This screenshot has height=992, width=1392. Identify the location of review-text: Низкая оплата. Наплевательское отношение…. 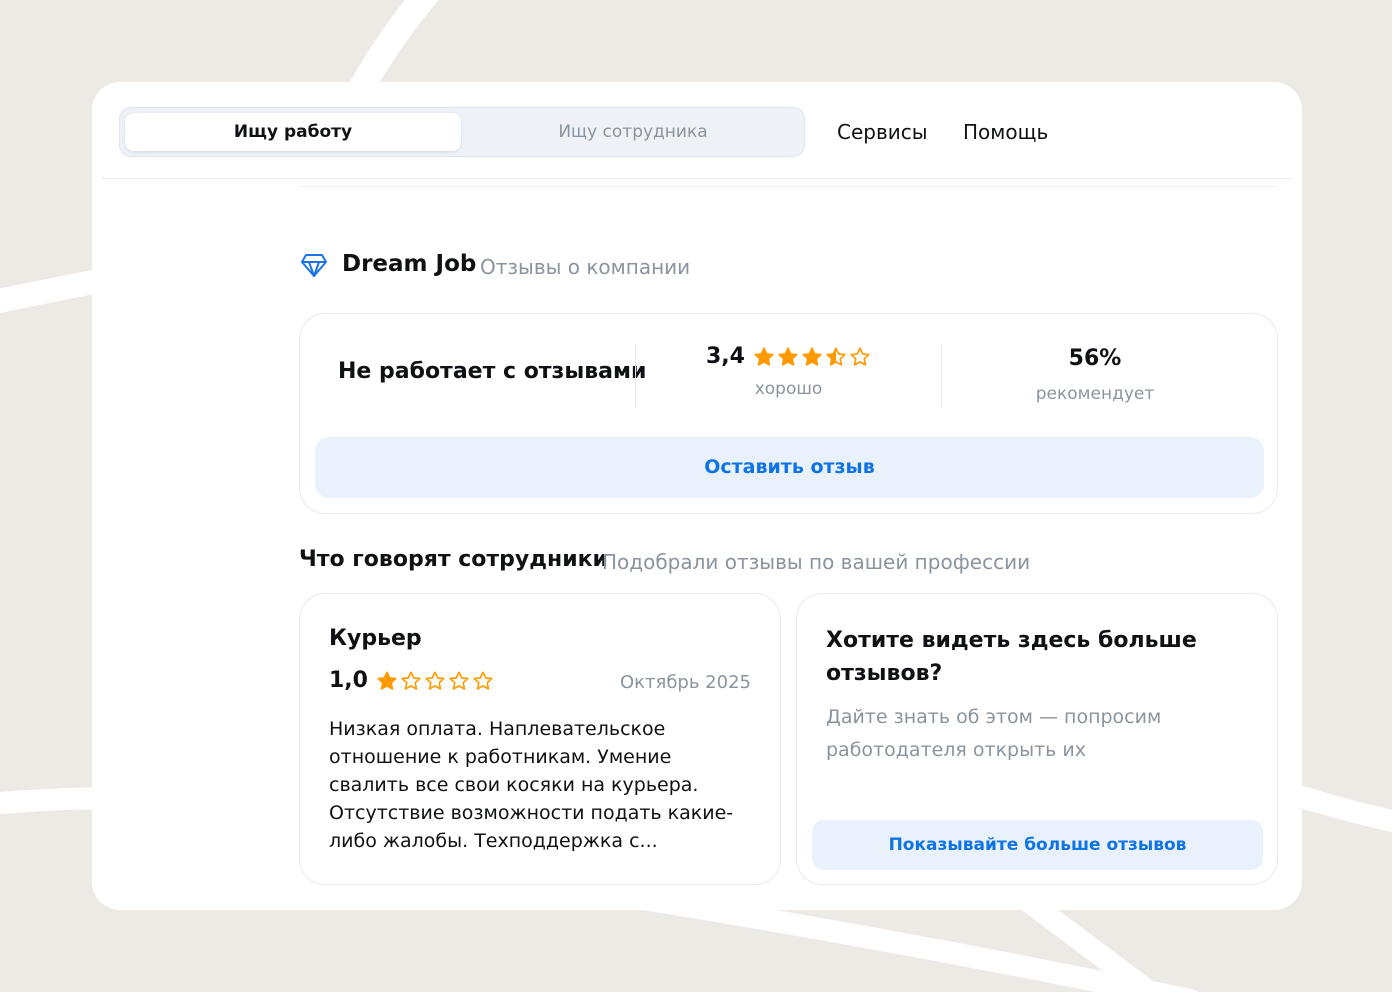
(531, 785).